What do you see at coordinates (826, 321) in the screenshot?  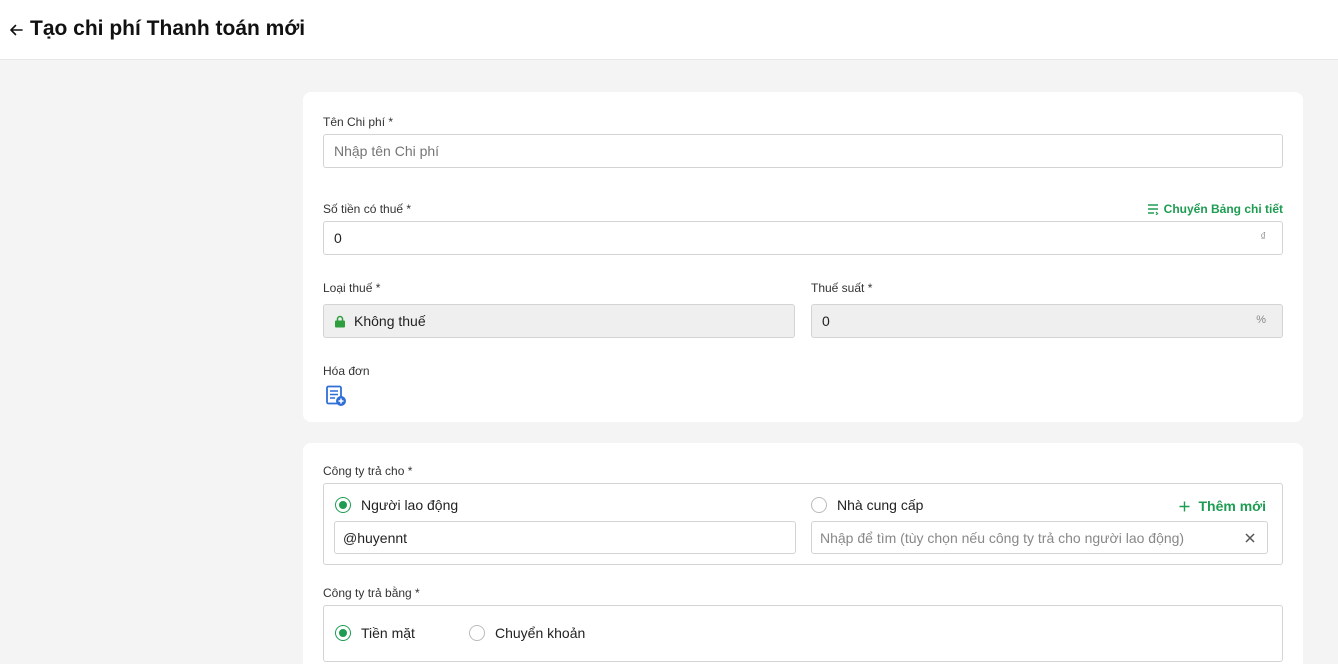 I see `tax-rate-value: 0` at bounding box center [826, 321].